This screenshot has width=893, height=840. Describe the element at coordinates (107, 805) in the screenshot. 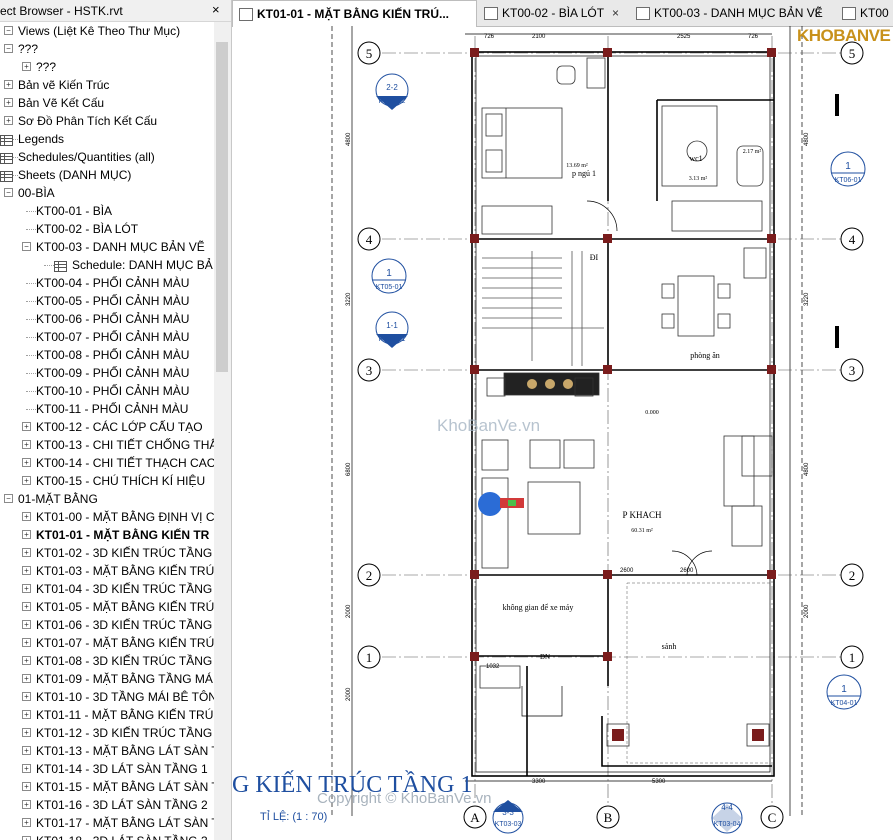

I see `browser-item: + KT01-16 - 3D LÁT SÀN TẦNG 2` at that location.